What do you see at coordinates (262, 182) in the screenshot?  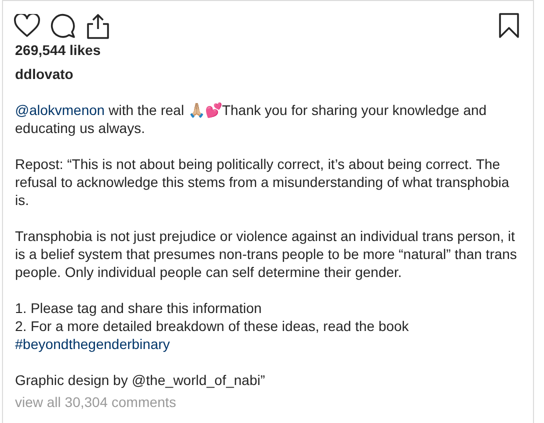 I see `caption-text: Repost: “This is not about being politically correct, it’s about being correct. The refusal to acknowledge this stems from a misunderstanding of what transphobia is.` at bounding box center [262, 182].